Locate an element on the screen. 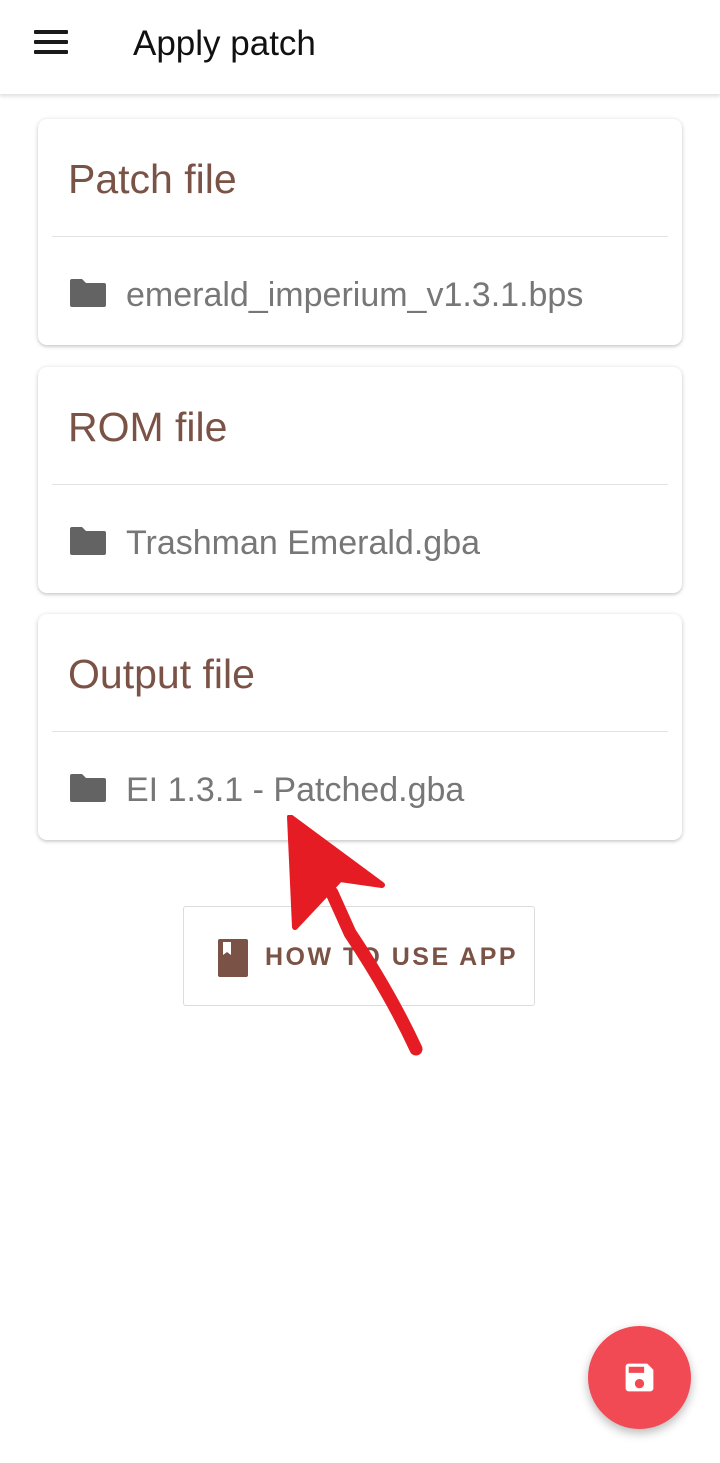 Image resolution: width=720 pixels, height=1463 pixels. output-file-selector: EI 1.3.1 - Patched.gba is located at coordinates (365, 790).